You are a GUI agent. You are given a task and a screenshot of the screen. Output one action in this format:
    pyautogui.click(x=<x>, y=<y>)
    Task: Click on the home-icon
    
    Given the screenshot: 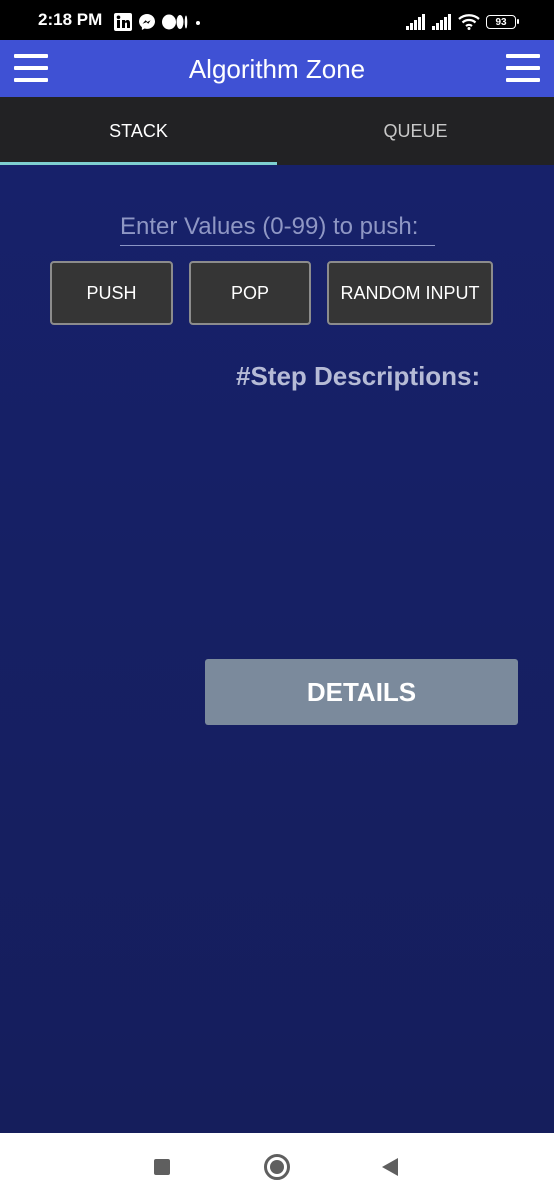 What is the action you would take?
    pyautogui.click(x=277, y=1167)
    